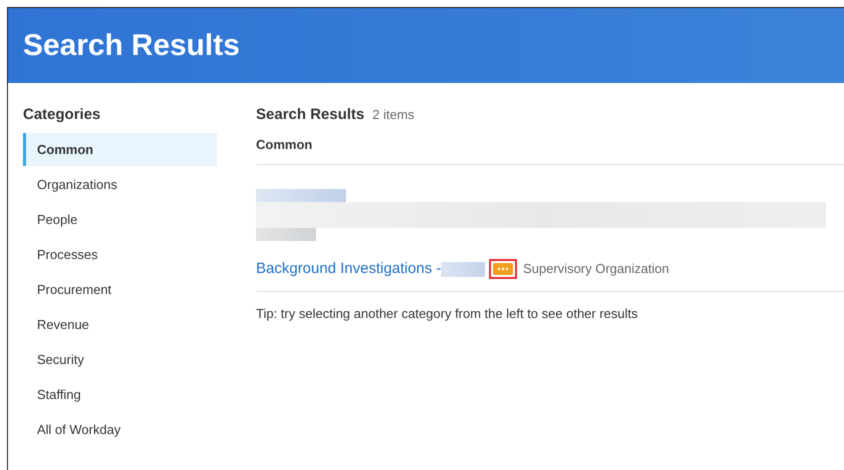 The width and height of the screenshot is (844, 470). Describe the element at coordinates (120, 359) in the screenshot. I see `category-item: Security` at that location.